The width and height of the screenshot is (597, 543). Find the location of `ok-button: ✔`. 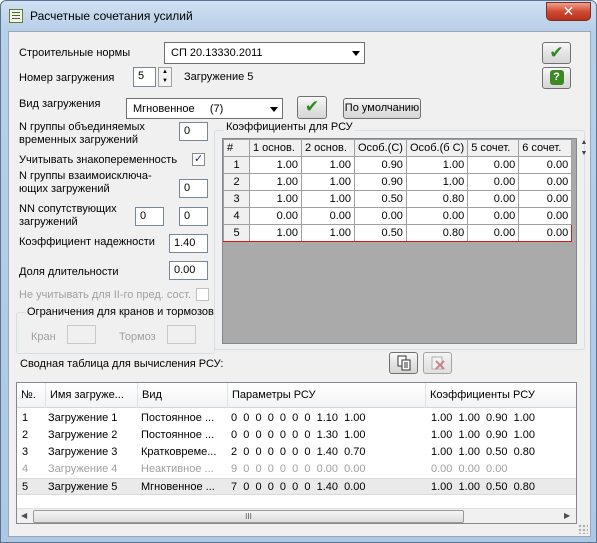

ok-button: ✔ is located at coordinates (556, 53).